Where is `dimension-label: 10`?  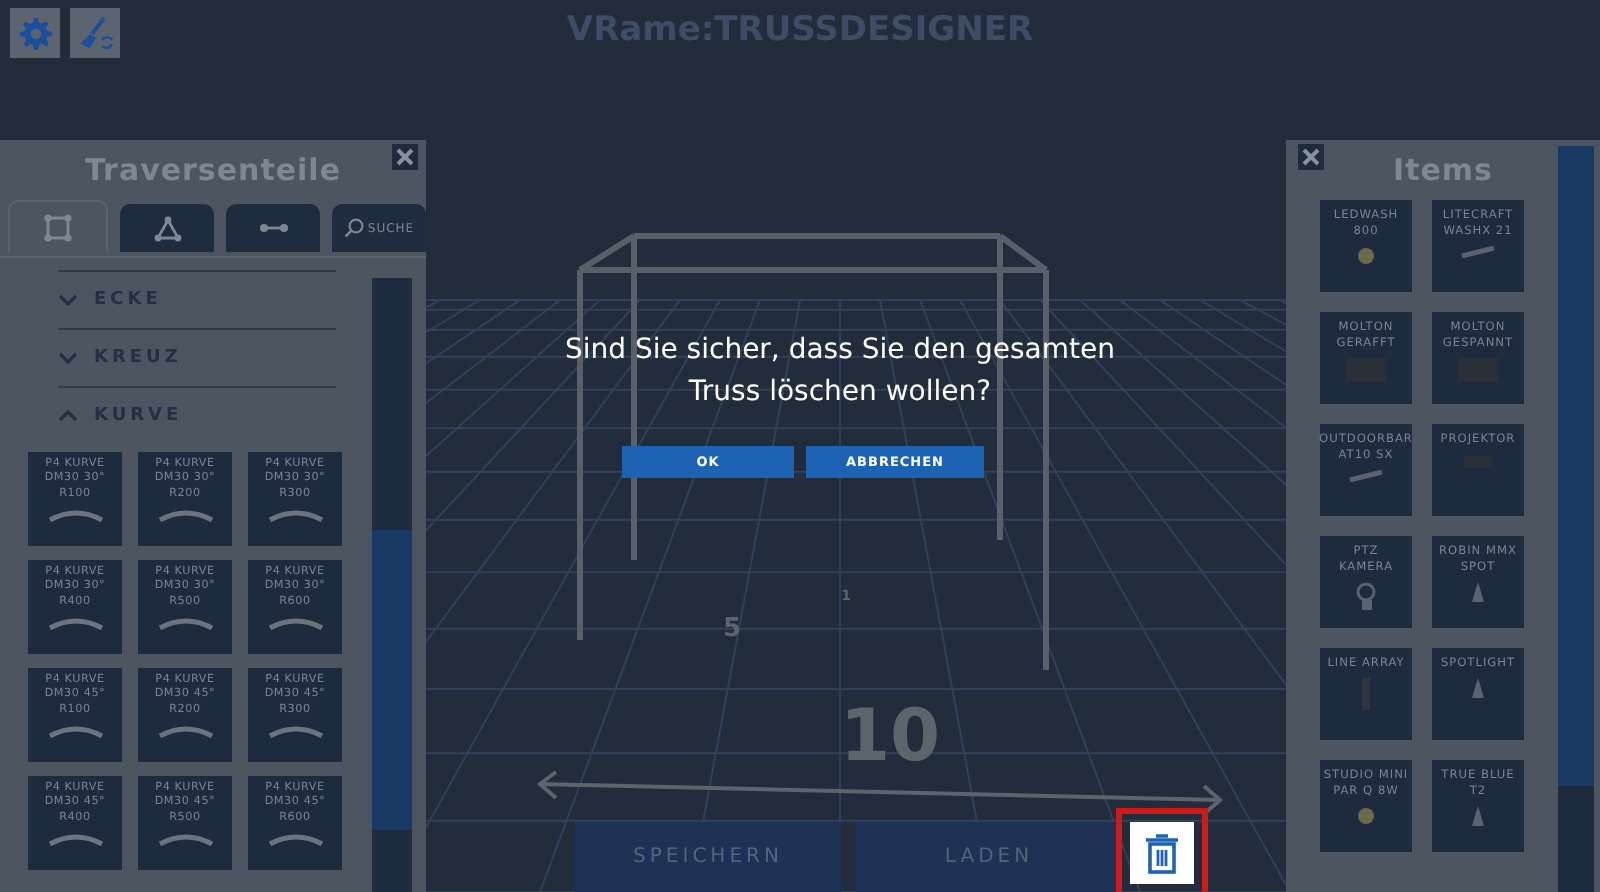
dimension-label: 10 is located at coordinates (890, 737).